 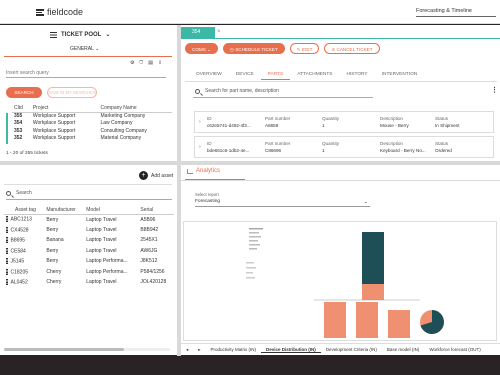 I want to click on serial: AW6JG, so click(x=149, y=250).